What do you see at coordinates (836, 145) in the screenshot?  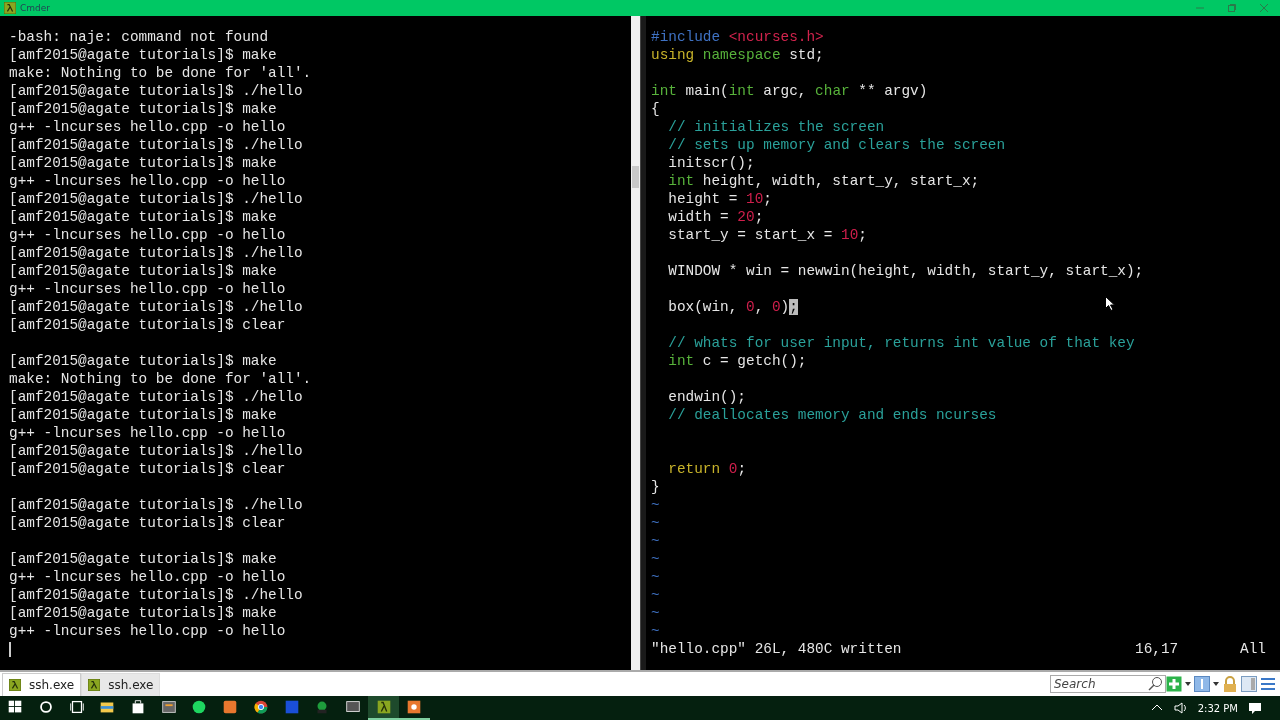 I see `code-line: // sets up memory and clears the screen` at bounding box center [836, 145].